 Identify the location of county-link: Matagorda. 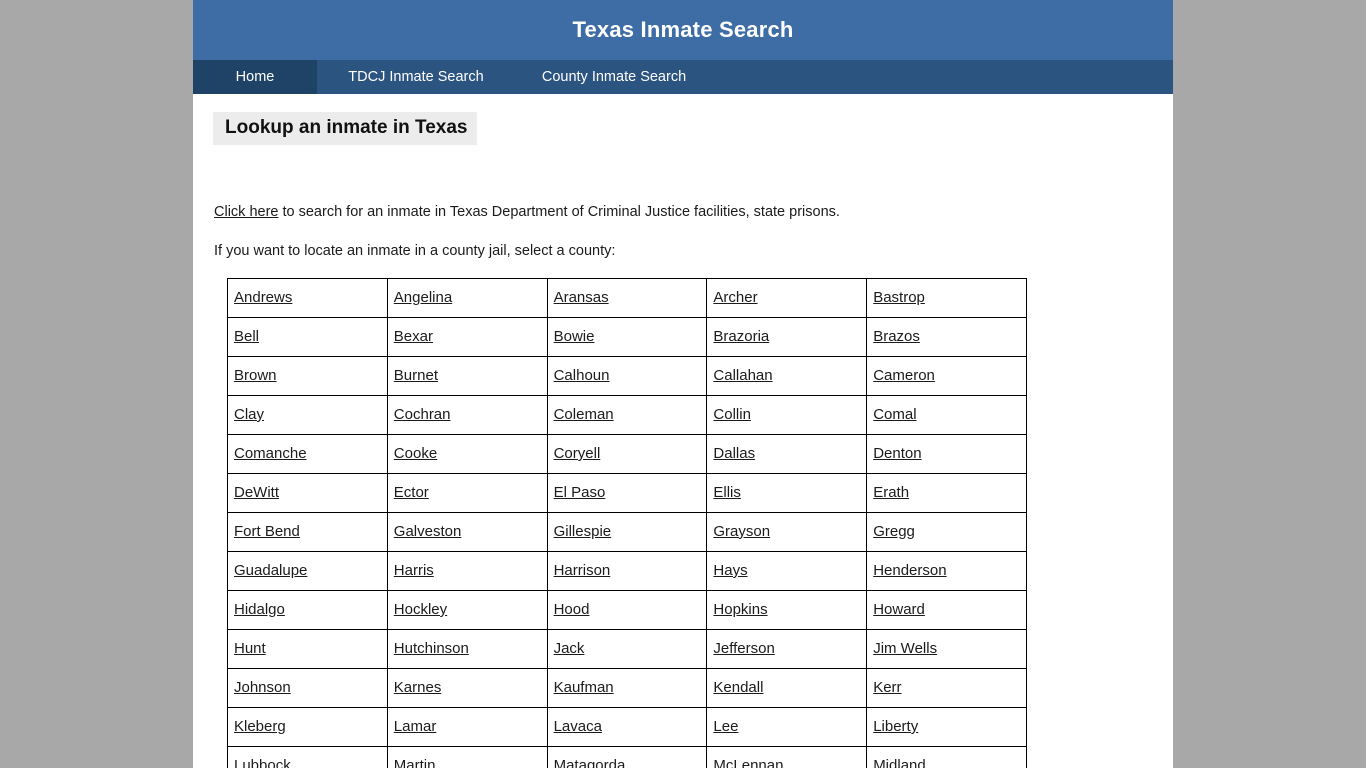
(590, 762).